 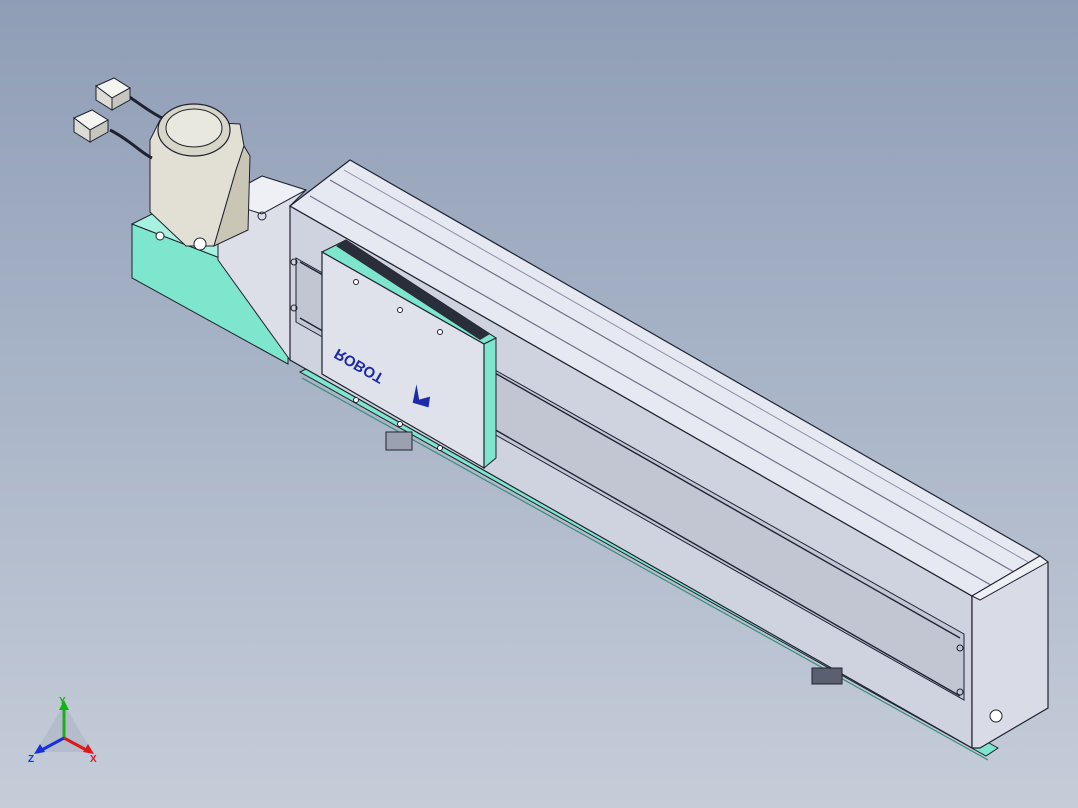 I want to click on triad-x-label: X, so click(x=93, y=759).